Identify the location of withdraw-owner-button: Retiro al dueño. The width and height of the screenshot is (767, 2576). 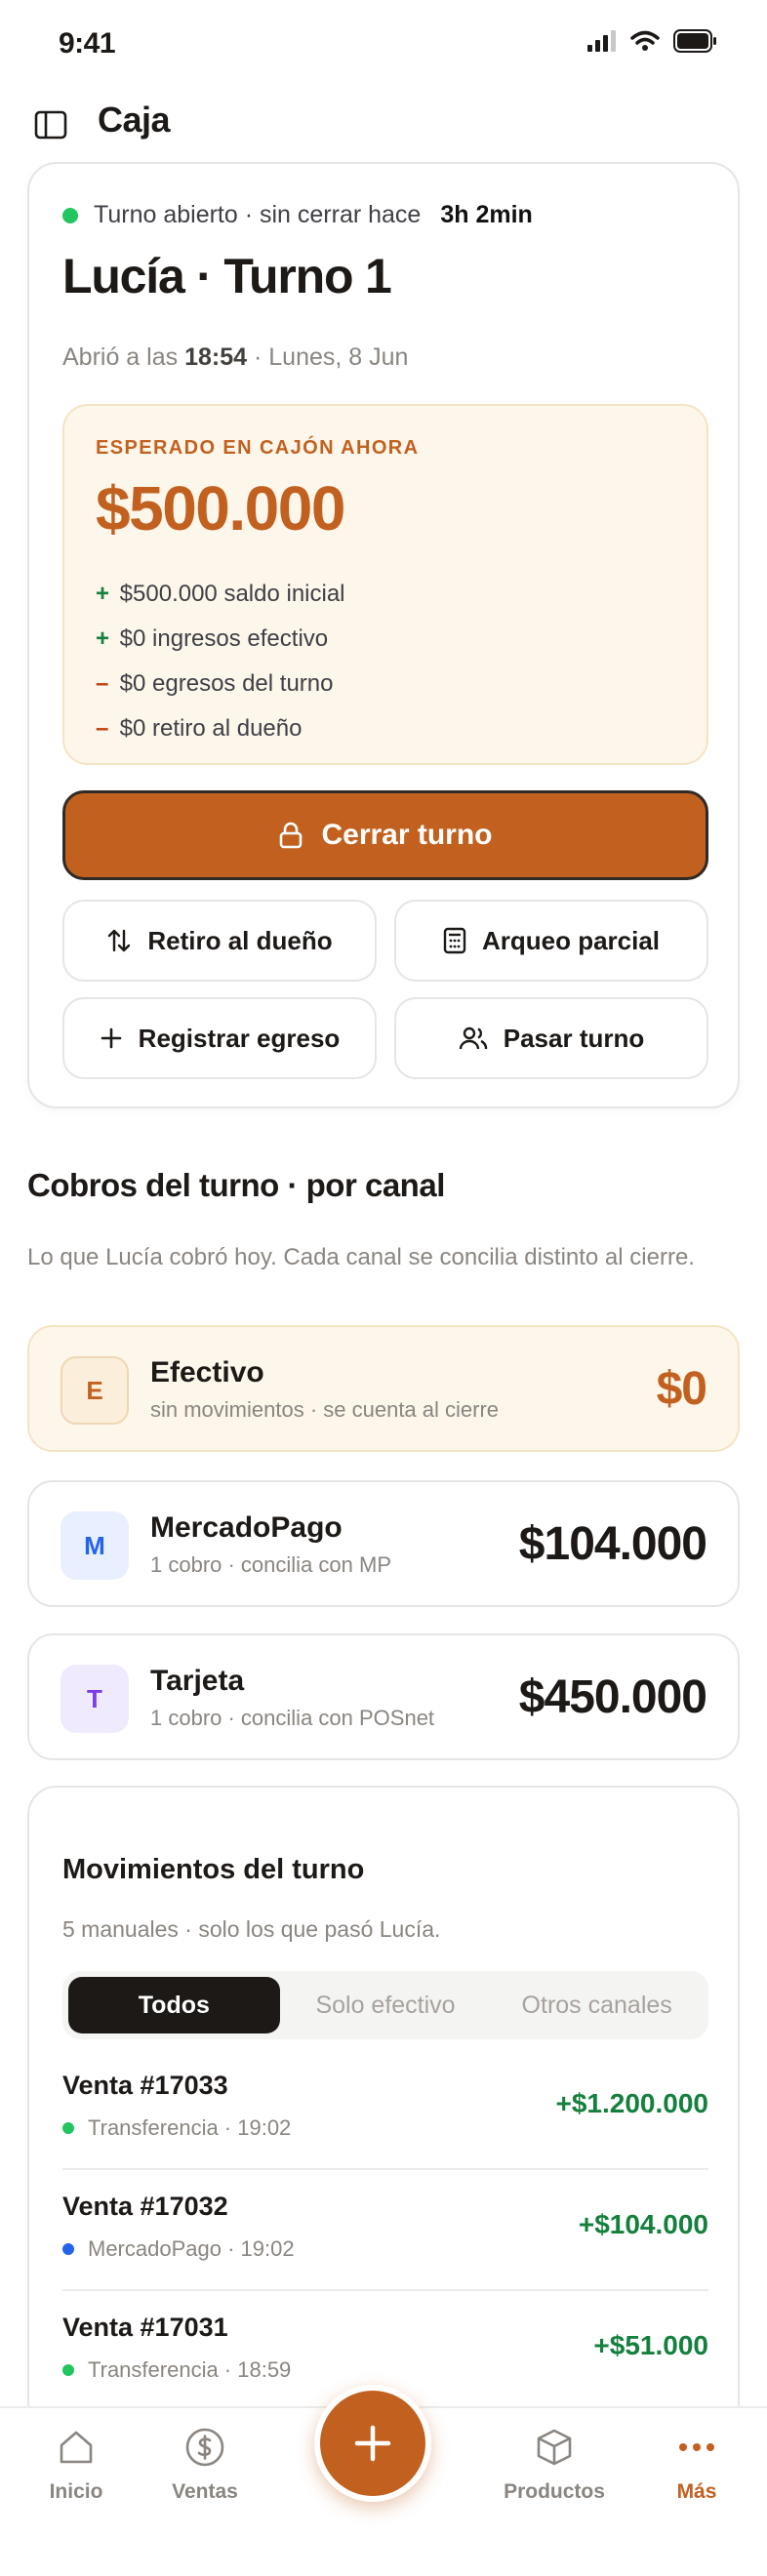
(219, 941).